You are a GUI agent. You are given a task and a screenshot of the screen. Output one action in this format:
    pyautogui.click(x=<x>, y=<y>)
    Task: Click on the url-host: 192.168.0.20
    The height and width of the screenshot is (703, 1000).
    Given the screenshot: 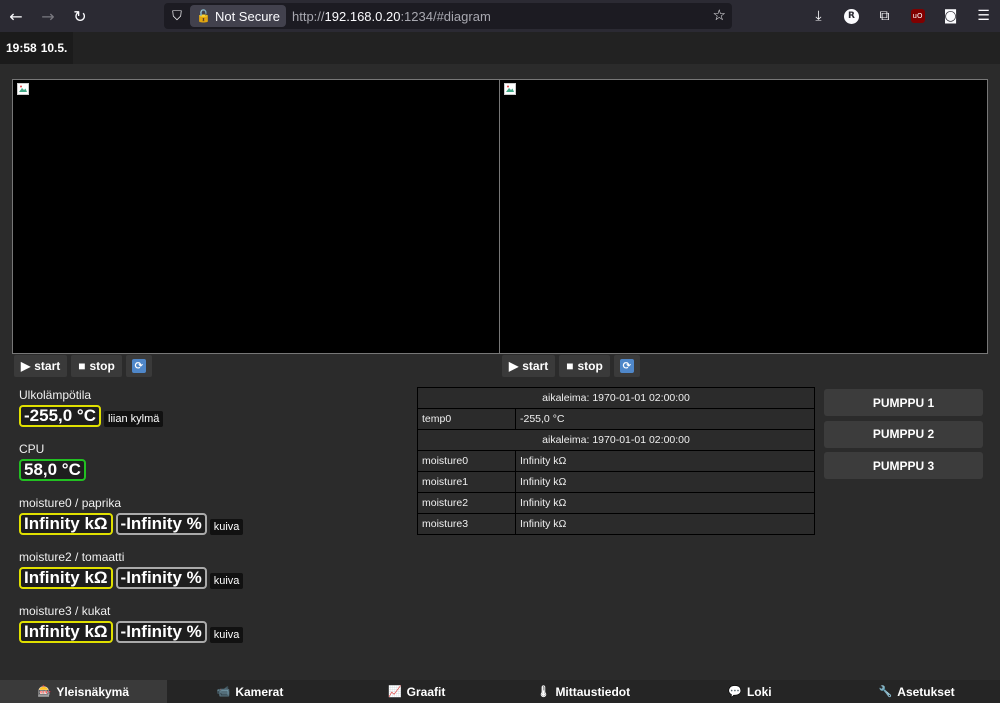 What is the action you would take?
    pyautogui.click(x=362, y=16)
    